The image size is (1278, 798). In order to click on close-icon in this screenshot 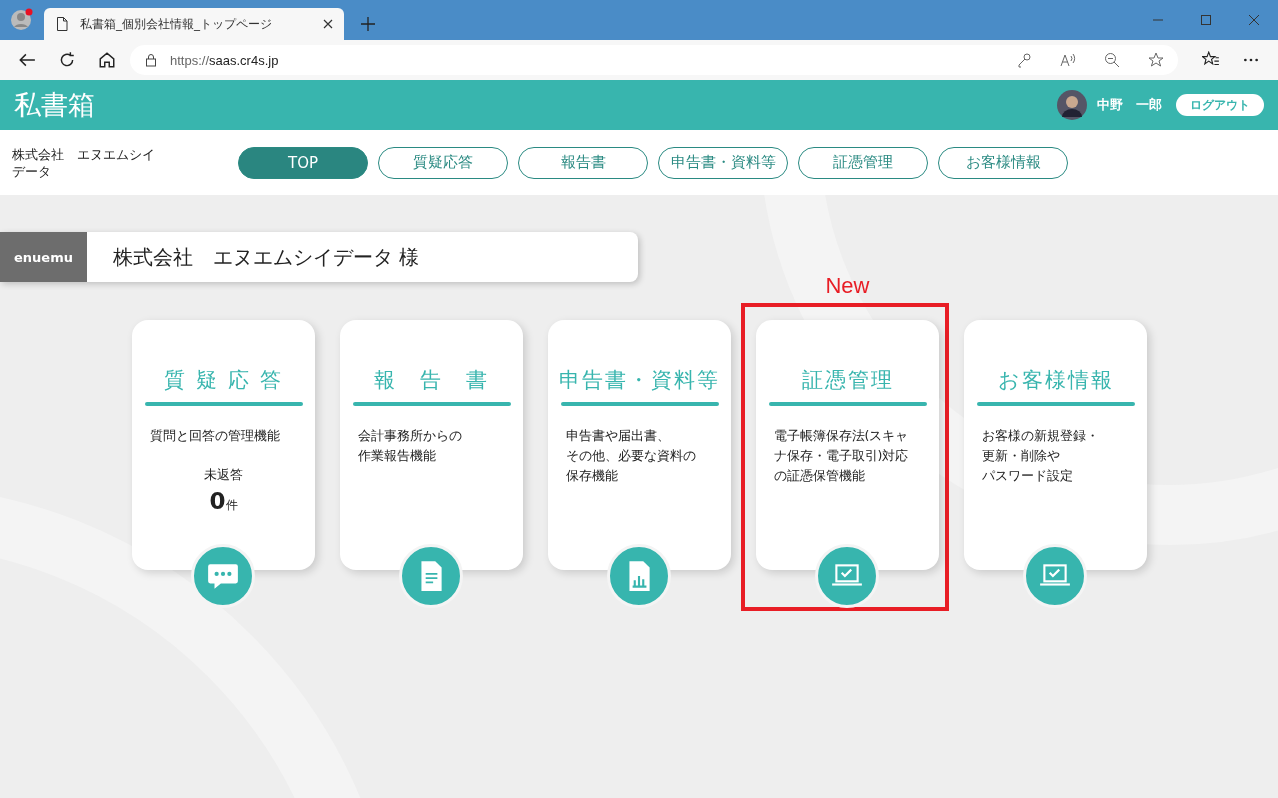, I will do `click(328, 24)`.